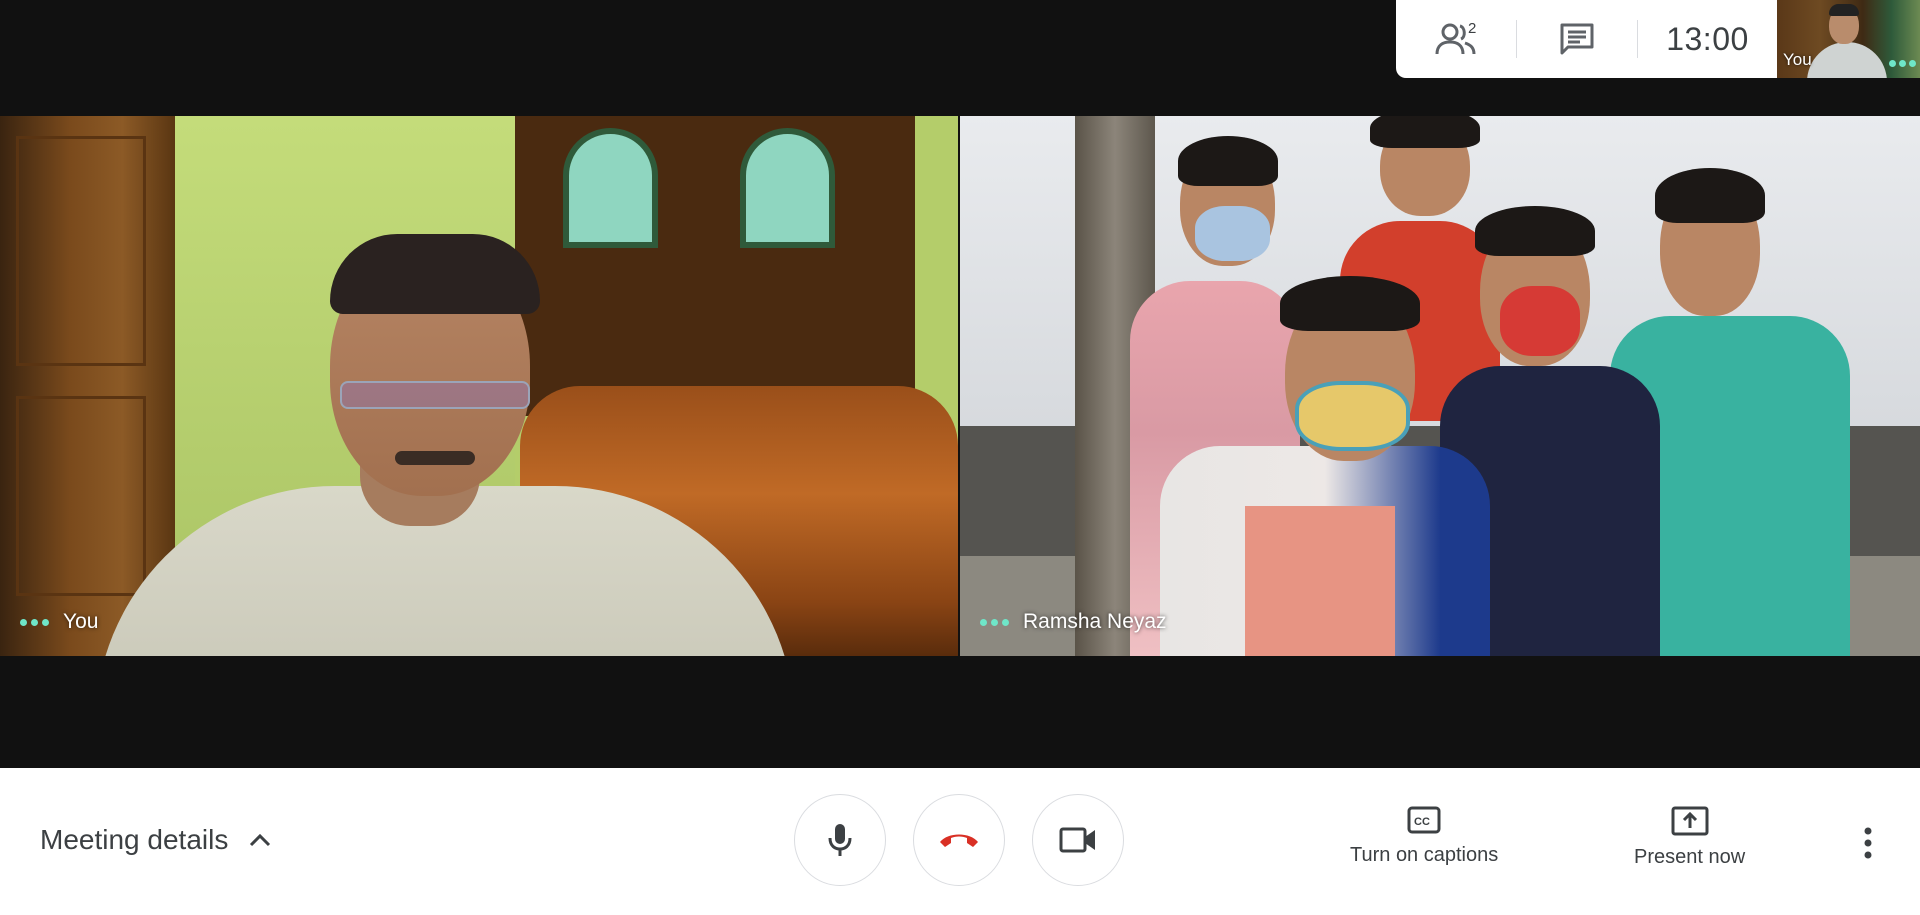  I want to click on primary-call-controls, so click(959, 840).